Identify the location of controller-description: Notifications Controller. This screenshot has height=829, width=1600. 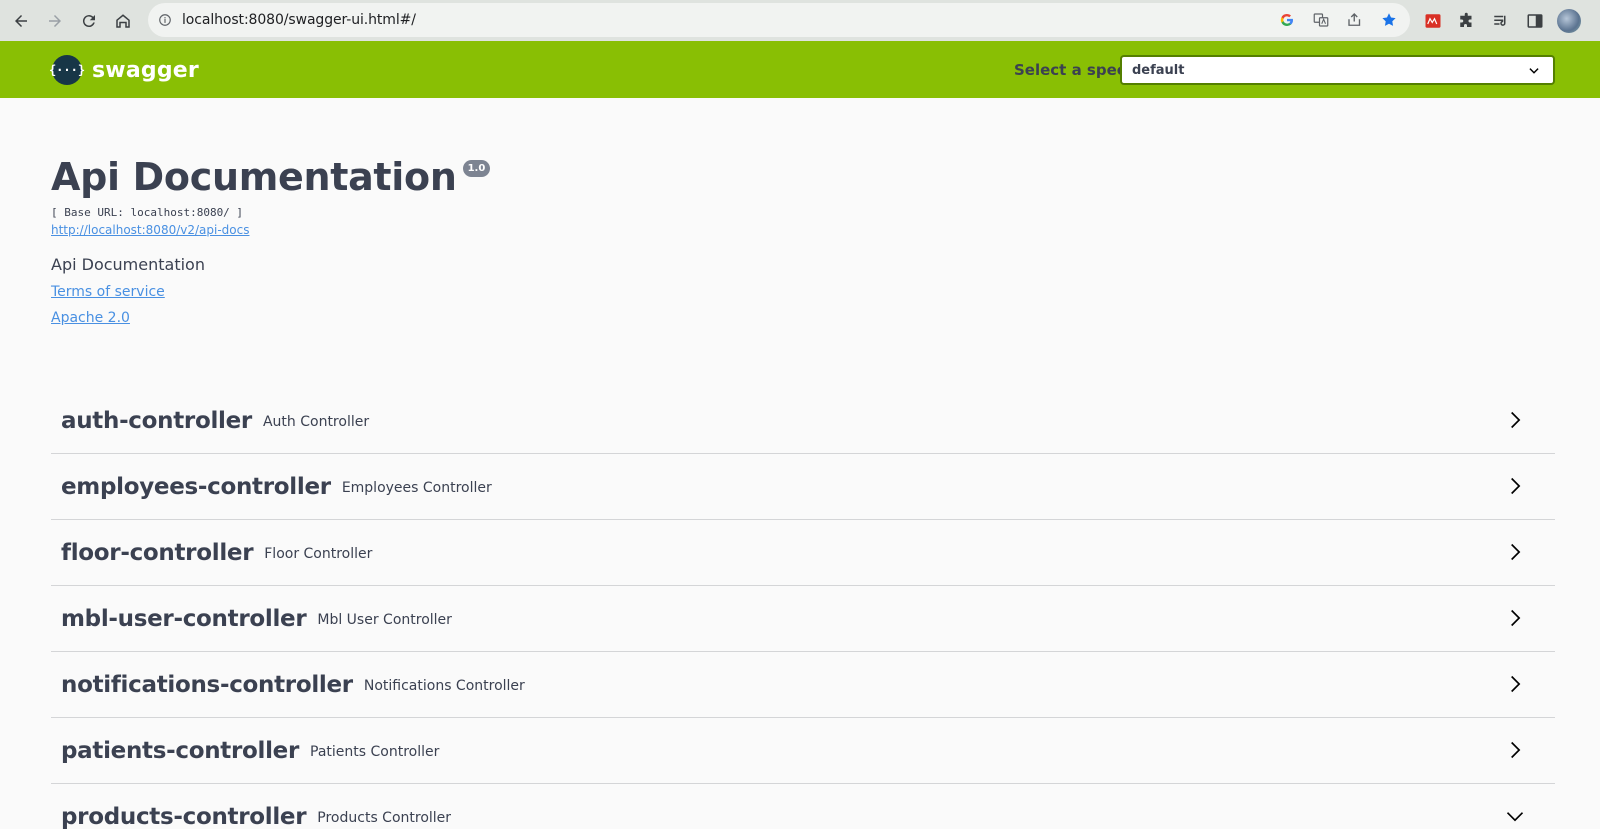
(444, 686).